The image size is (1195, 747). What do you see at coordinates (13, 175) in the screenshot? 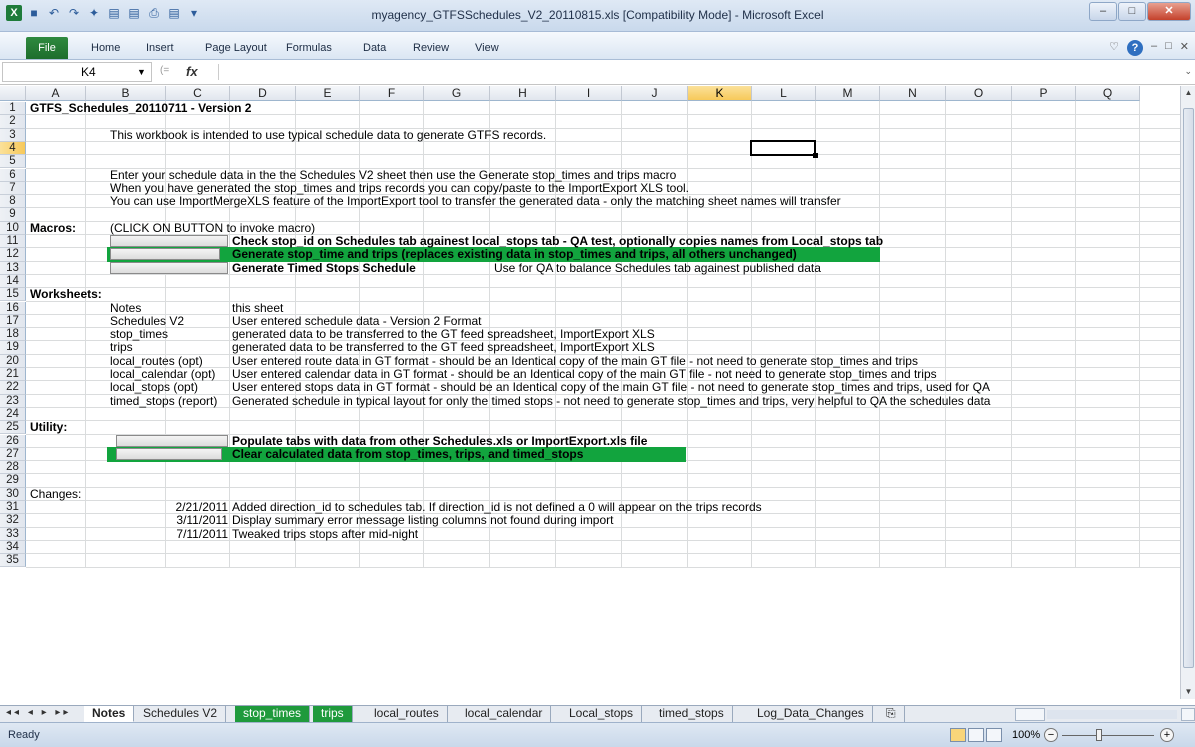
I see `row-header-6: 6` at bounding box center [13, 175].